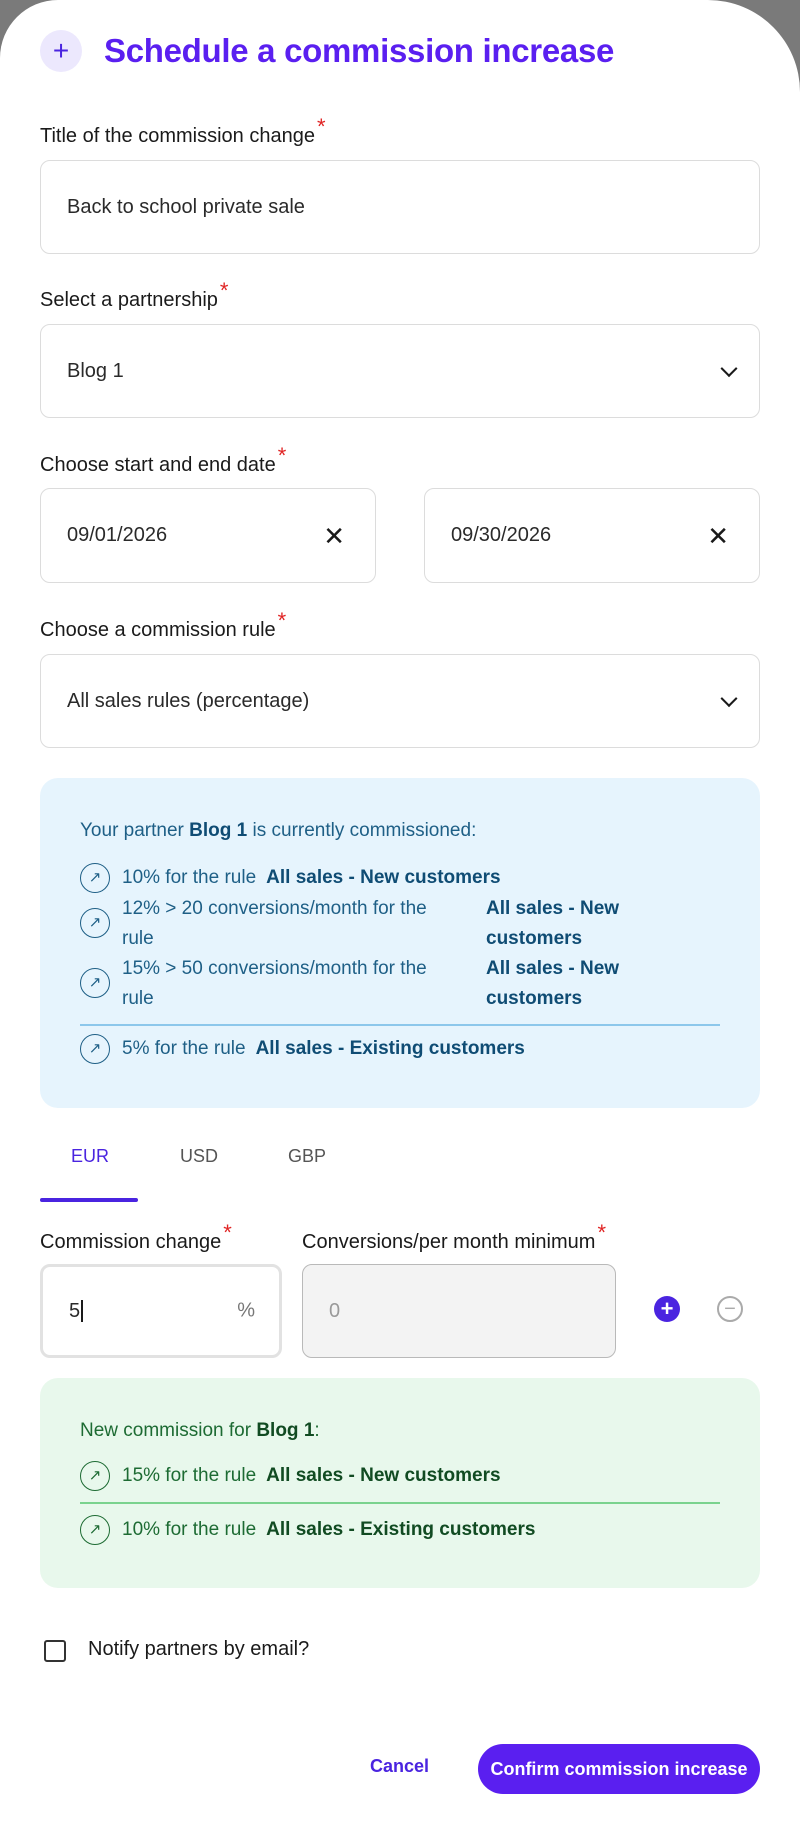  Describe the element at coordinates (619, 1769) in the screenshot. I see `confirm-commission-increase-button: Confirm commission increase` at that location.